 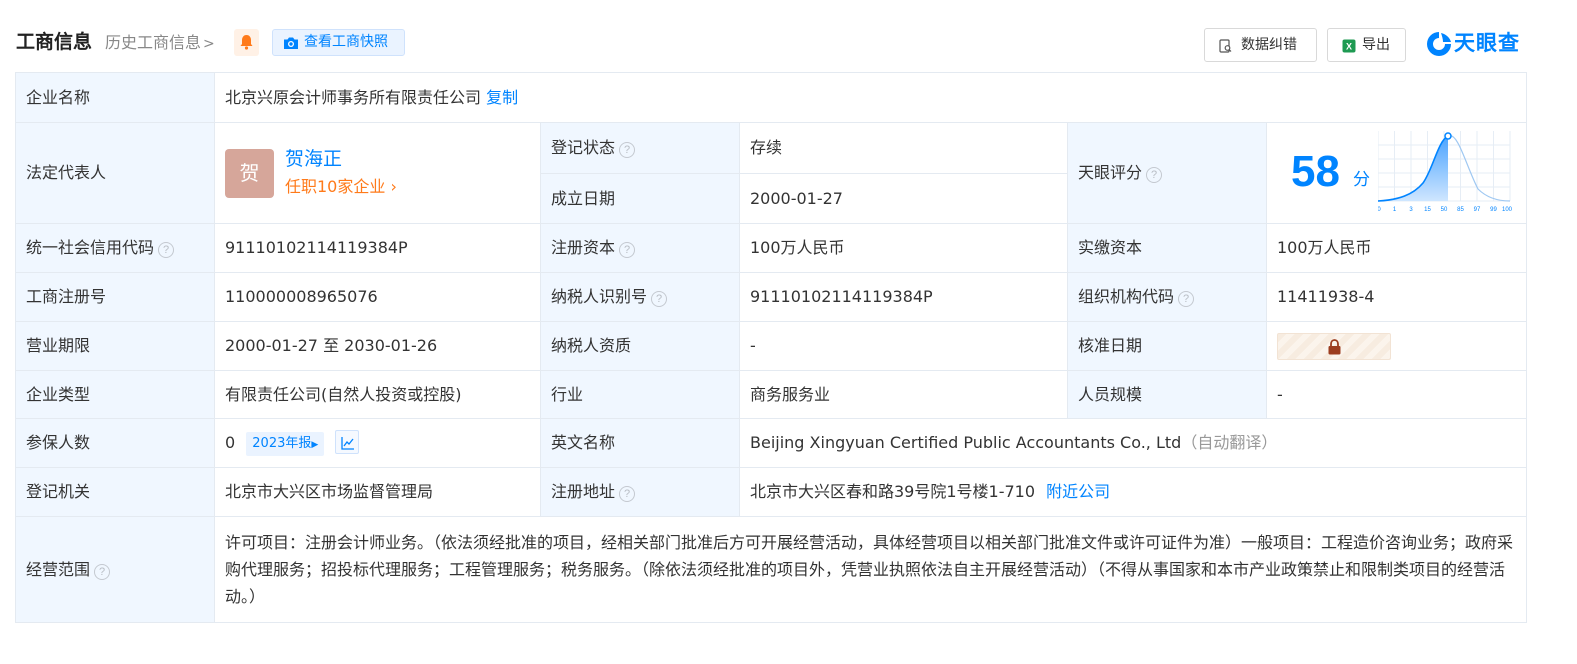 I want to click on excel-icon: X, so click(x=1349, y=46).